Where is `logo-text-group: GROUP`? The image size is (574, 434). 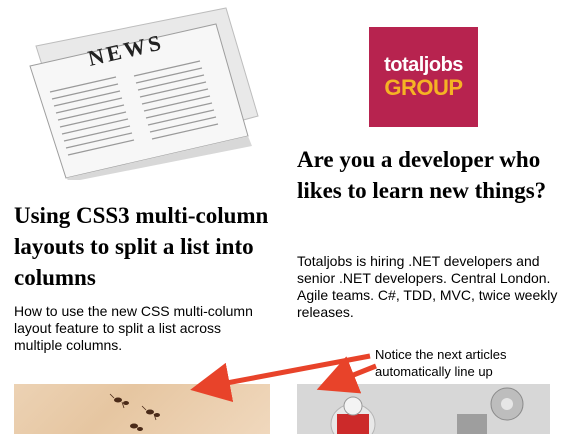
logo-text-group: GROUP is located at coordinates (423, 87).